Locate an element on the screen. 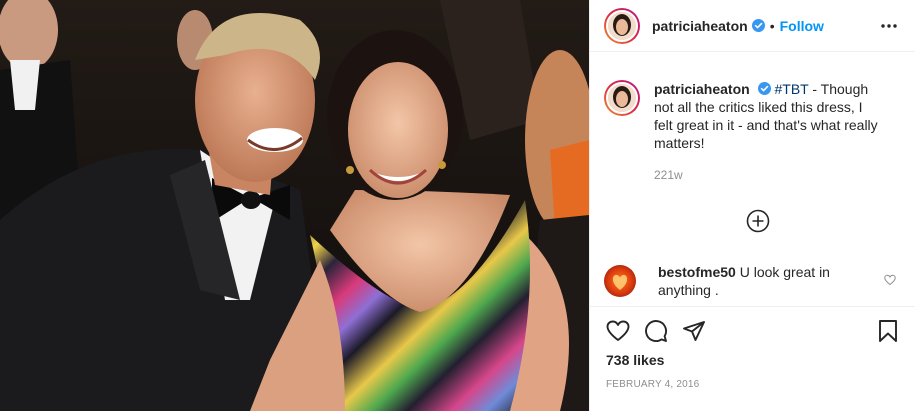 This screenshot has width=915, height=411. actions-section: 738 likes February 4, 2016 is located at coordinates (752, 358).